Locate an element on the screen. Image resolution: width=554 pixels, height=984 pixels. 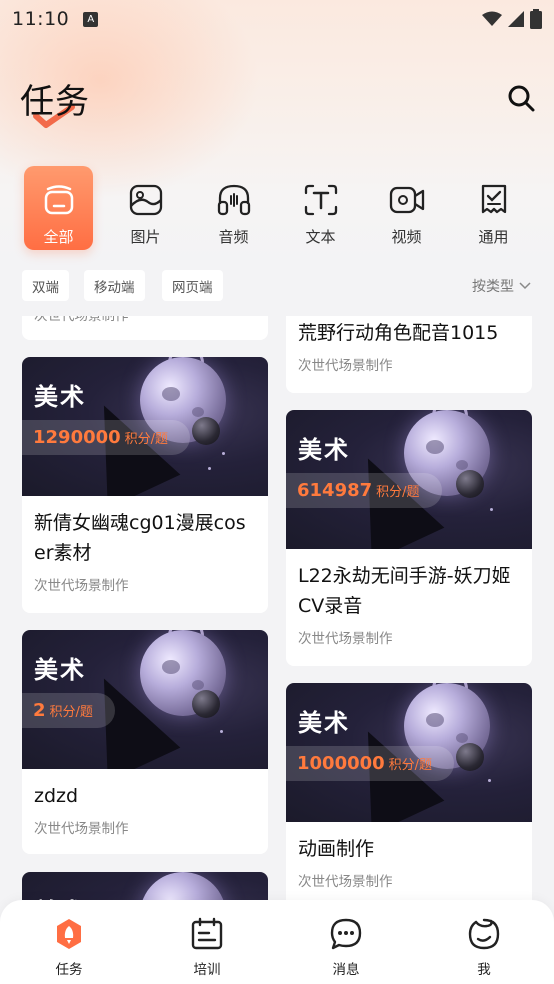
chevron-down-icon is located at coordinates (525, 286).